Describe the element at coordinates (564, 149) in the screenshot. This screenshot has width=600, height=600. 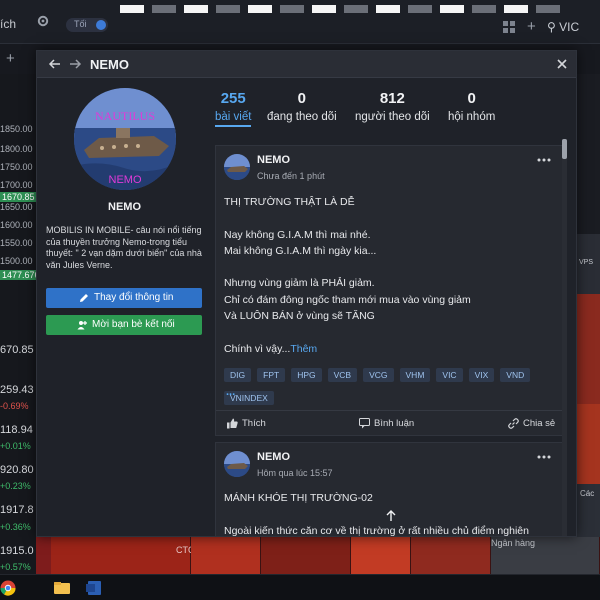
I see `scrollbar-thumb` at that location.